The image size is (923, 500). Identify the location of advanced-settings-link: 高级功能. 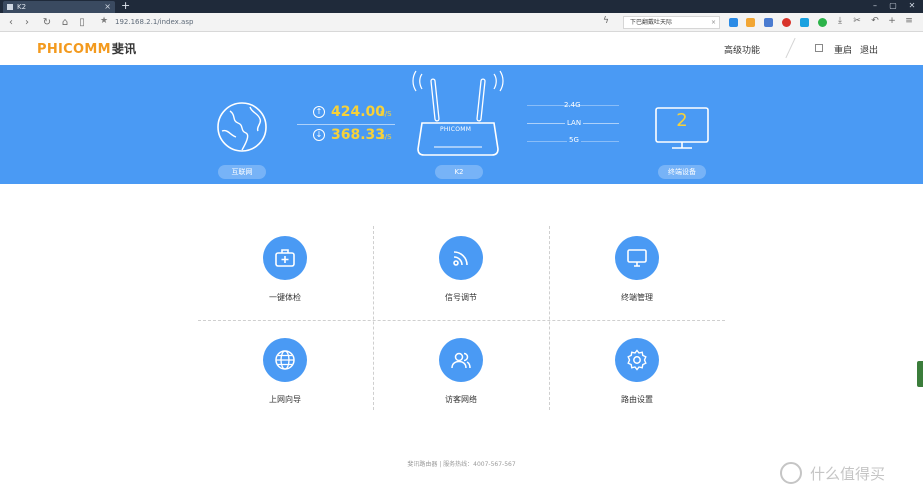
(742, 49).